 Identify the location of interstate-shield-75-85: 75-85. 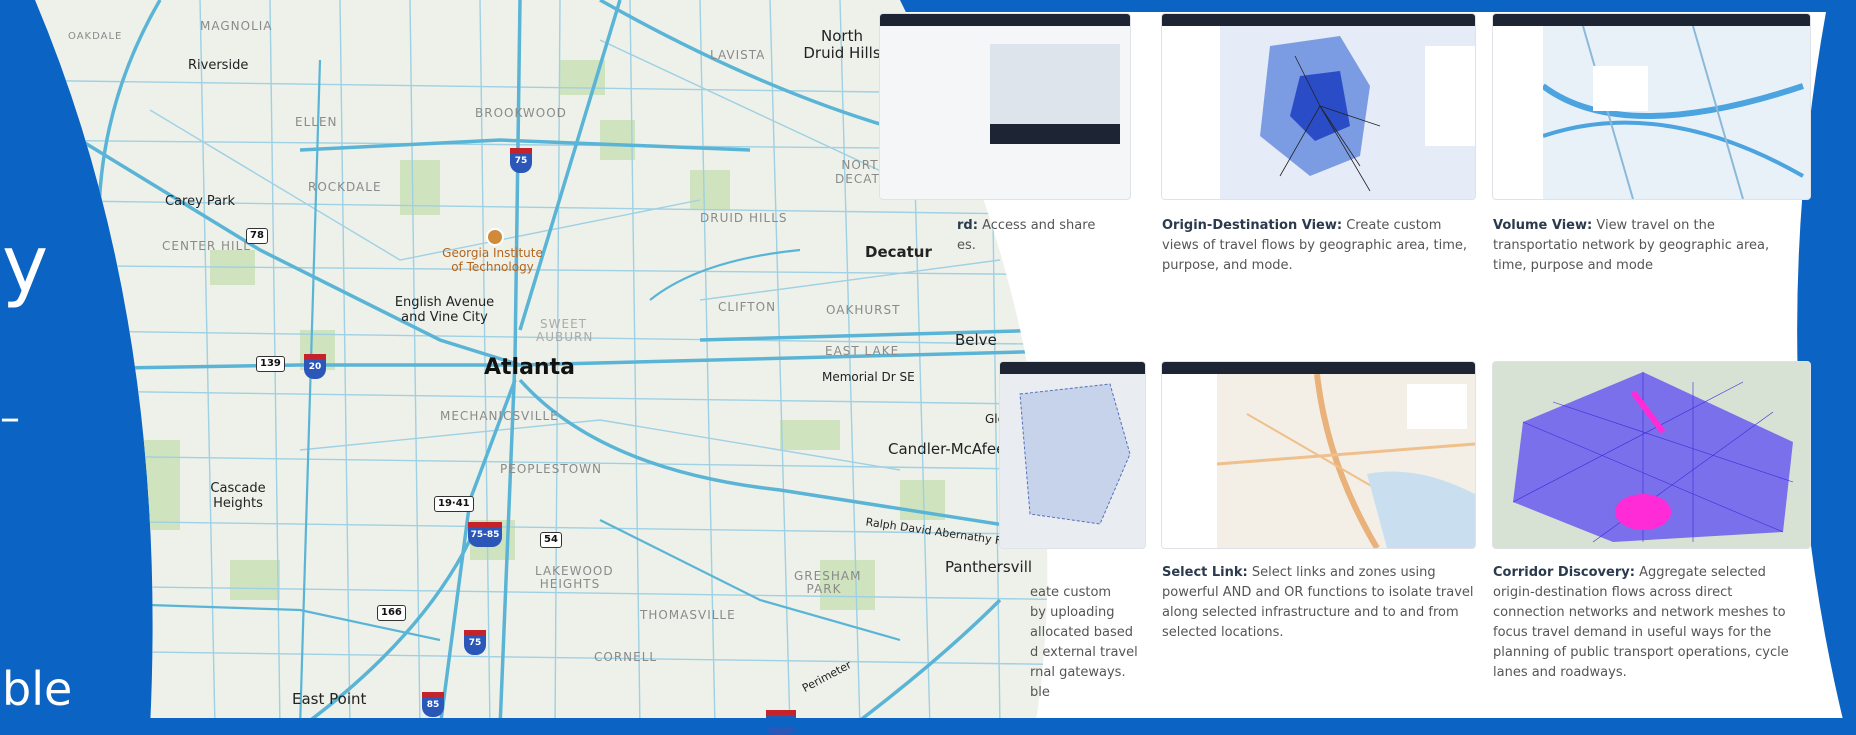
(485, 534).